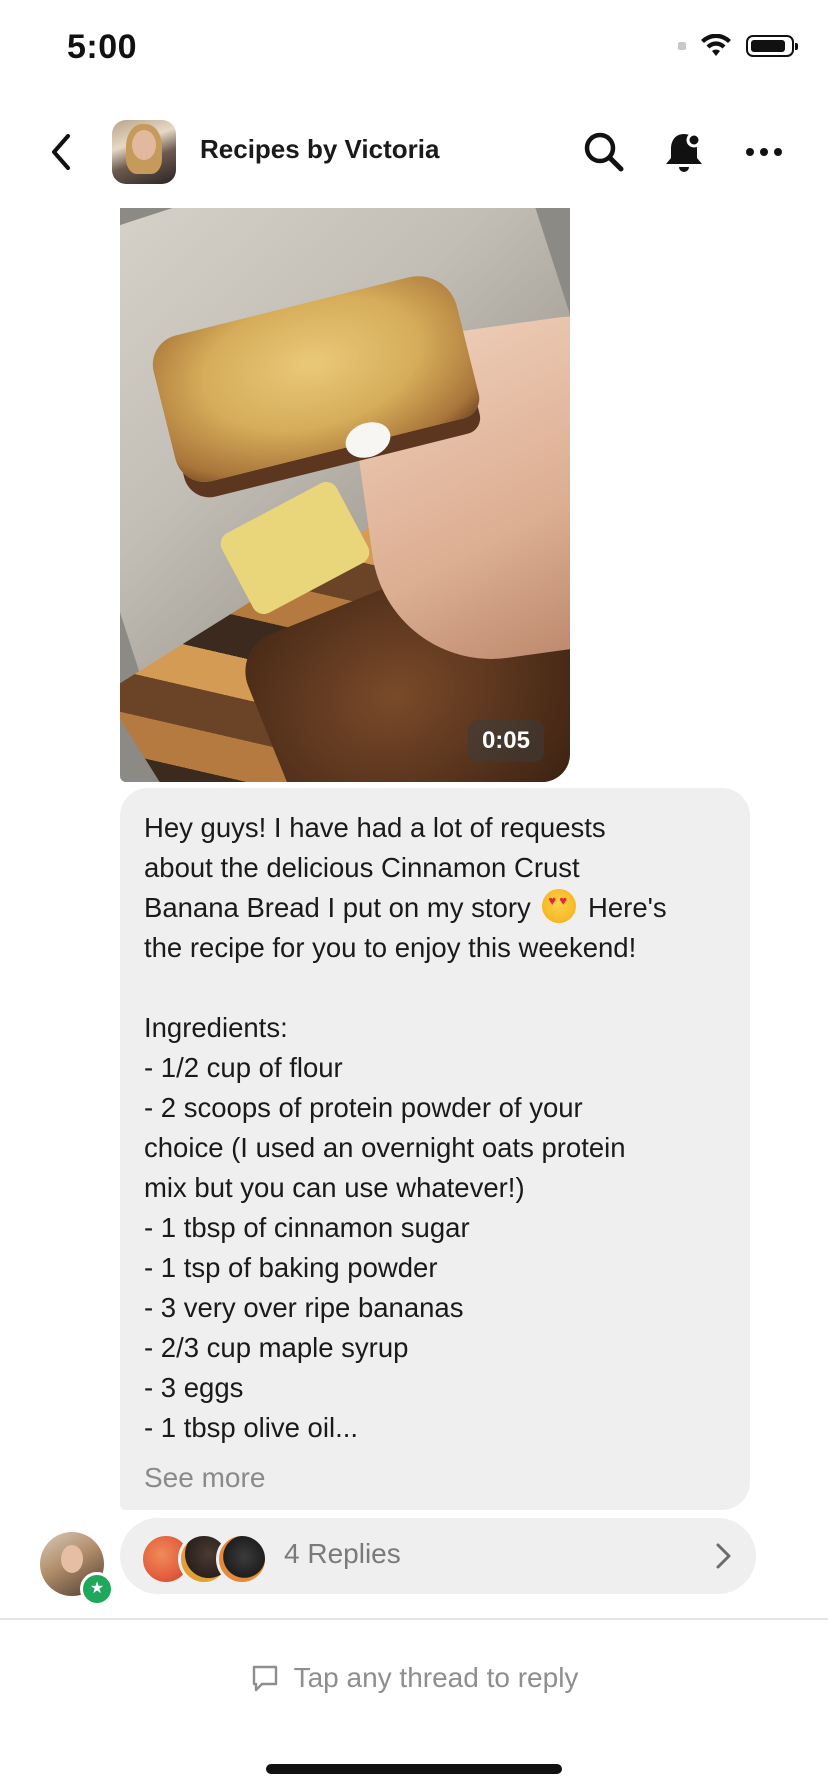  What do you see at coordinates (375, 827) in the screenshot?
I see `message-line: Hey guys! I have had a lot of requests` at bounding box center [375, 827].